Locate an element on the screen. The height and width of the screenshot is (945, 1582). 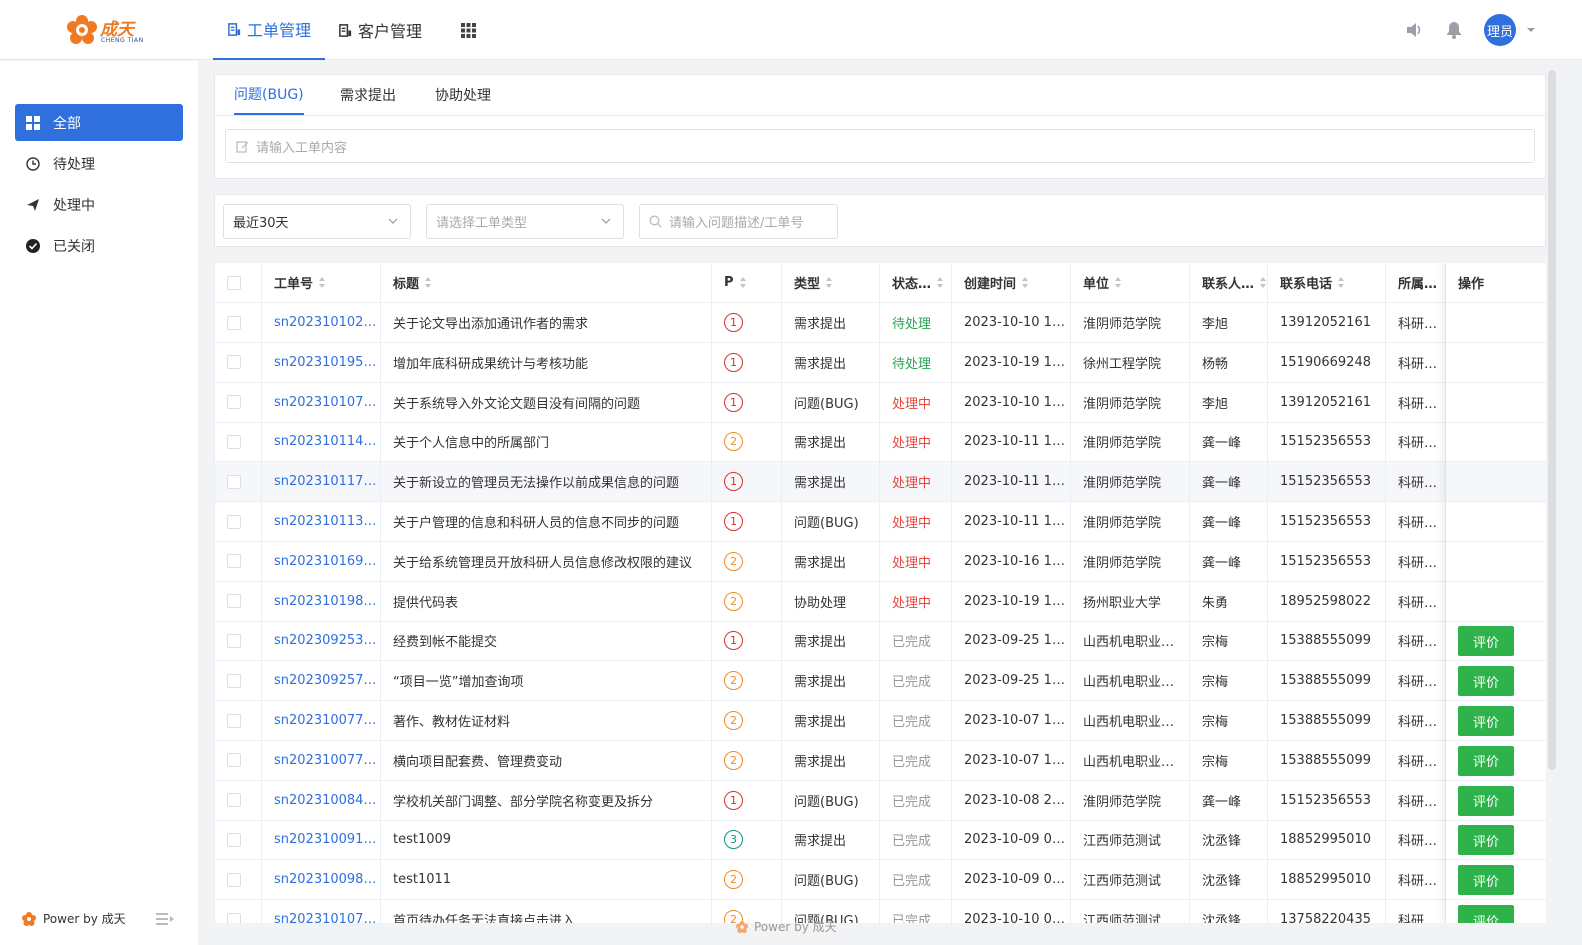
column-label: 工单号 is located at coordinates (294, 284).